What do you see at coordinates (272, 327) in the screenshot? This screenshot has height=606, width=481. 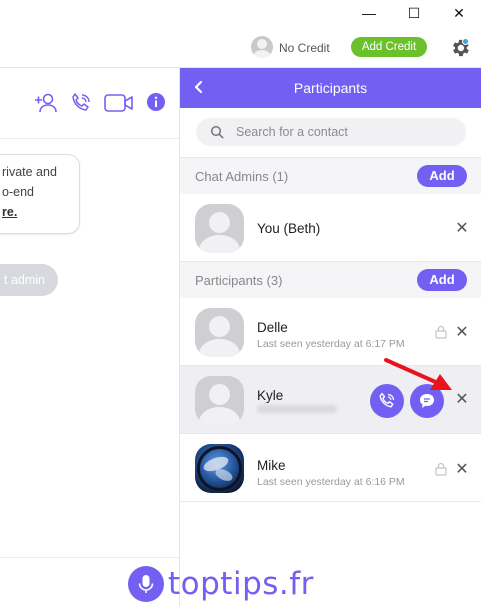 I see `participant-name: Delle` at bounding box center [272, 327].